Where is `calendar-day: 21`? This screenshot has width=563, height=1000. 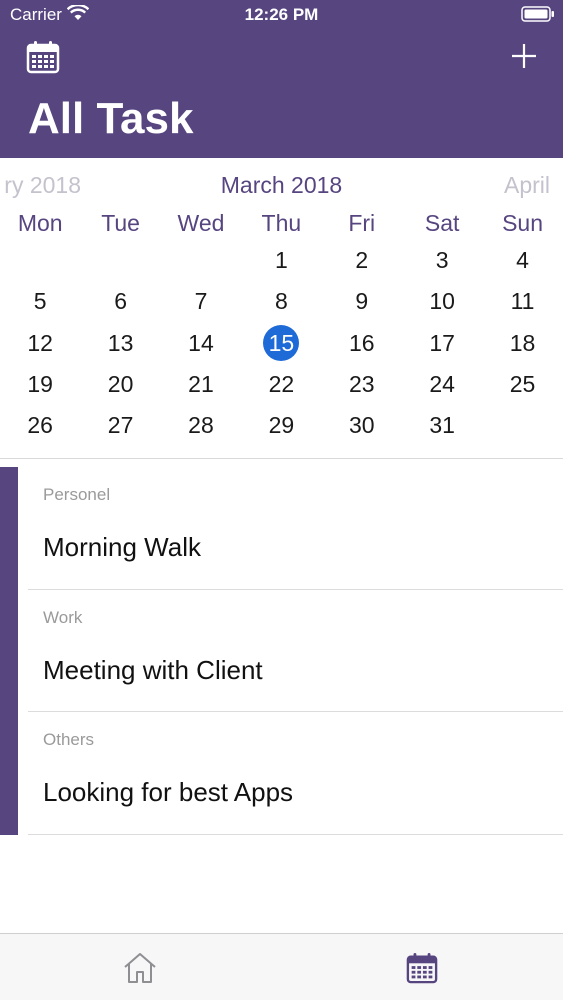 calendar-day: 21 is located at coordinates (201, 384).